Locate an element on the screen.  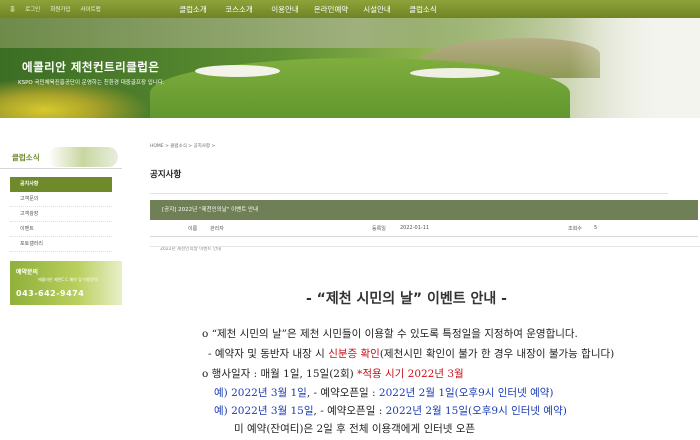
watermark-text: IBNEWS is located at coordinates (98, 421).